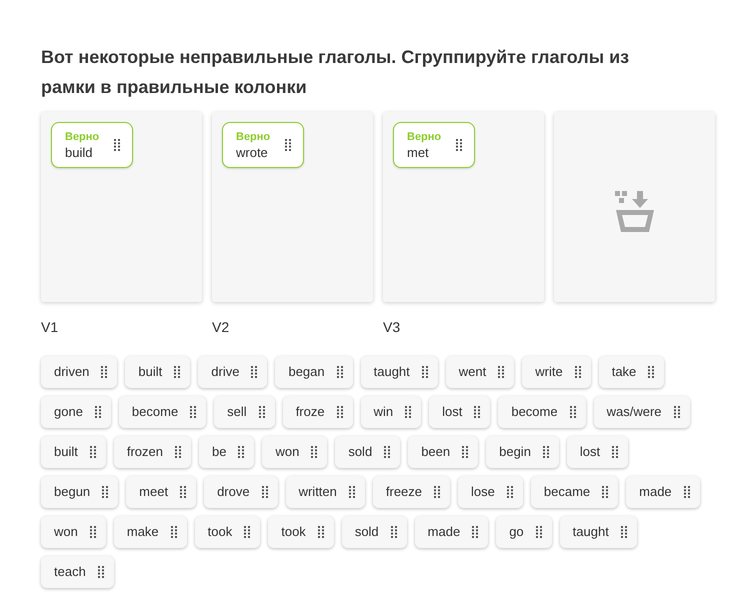 The image size is (754, 598). I want to click on word-chip: win, so click(391, 412).